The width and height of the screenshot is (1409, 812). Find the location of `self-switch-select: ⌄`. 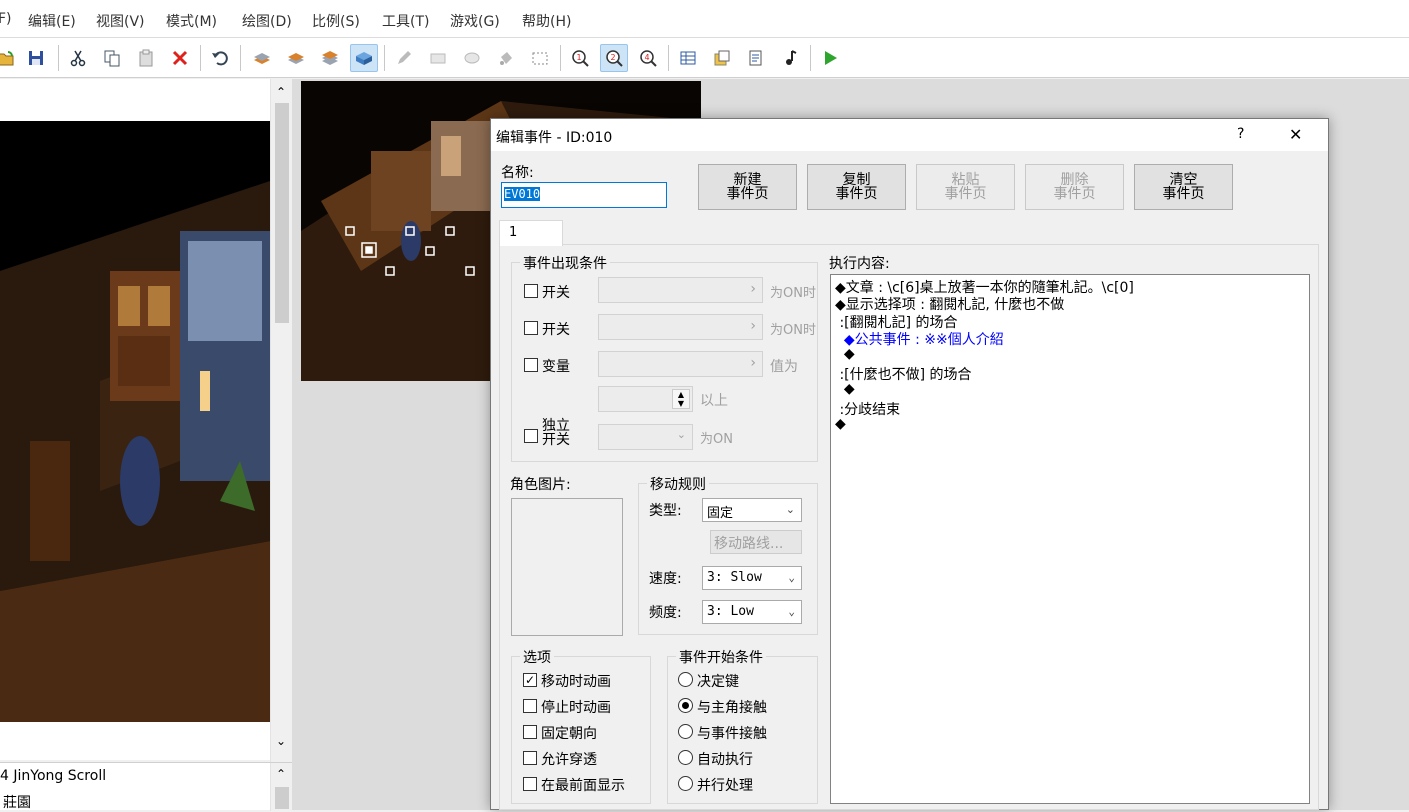

self-switch-select: ⌄ is located at coordinates (645, 437).